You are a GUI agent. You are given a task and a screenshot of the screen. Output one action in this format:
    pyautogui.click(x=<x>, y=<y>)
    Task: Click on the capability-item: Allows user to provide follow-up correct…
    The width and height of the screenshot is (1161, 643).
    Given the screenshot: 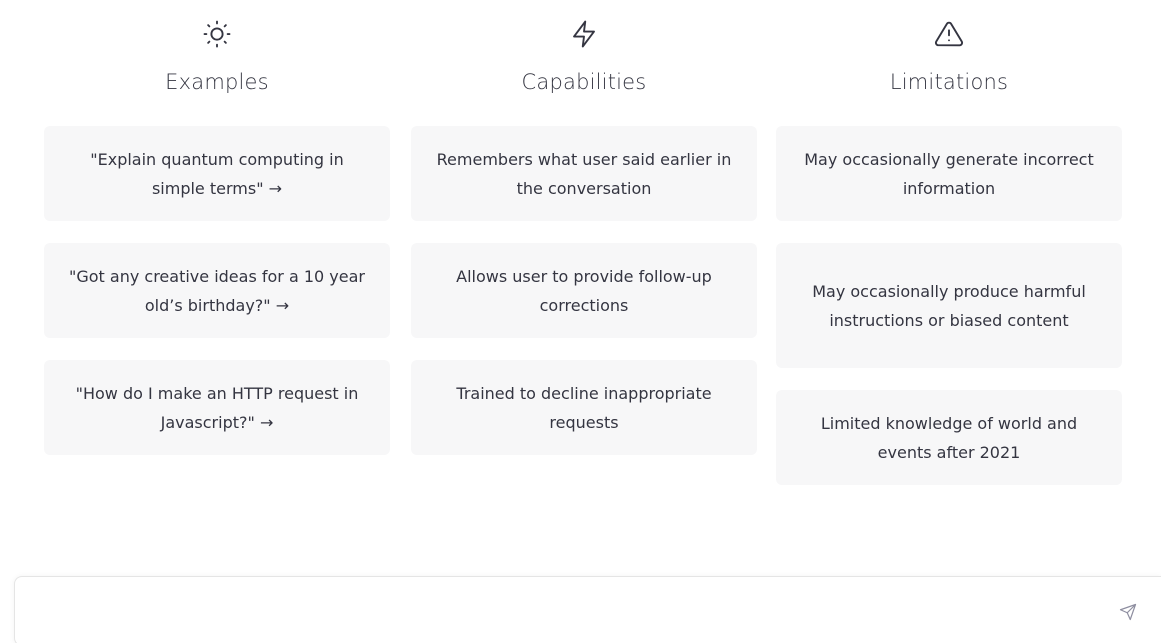 What is the action you would take?
    pyautogui.click(x=584, y=290)
    